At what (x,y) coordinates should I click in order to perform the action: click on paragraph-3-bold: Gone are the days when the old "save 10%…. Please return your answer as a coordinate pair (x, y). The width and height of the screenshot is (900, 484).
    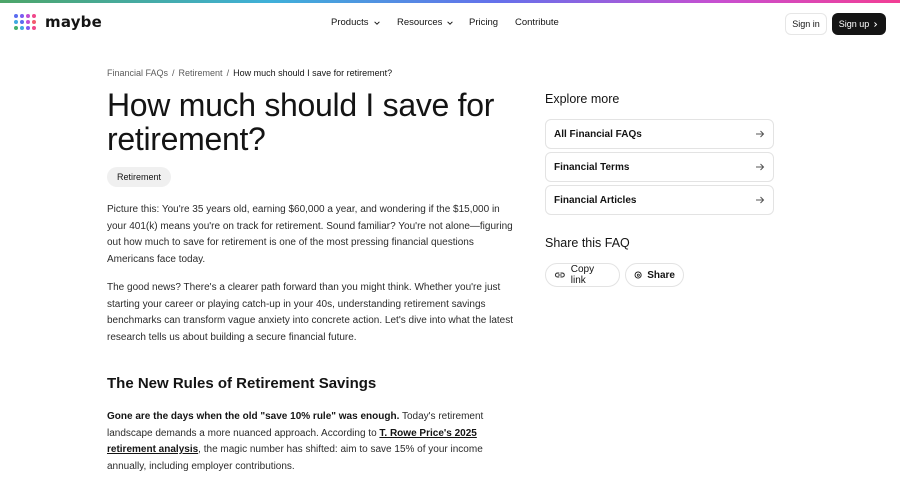
    Looking at the image, I should click on (253, 416).